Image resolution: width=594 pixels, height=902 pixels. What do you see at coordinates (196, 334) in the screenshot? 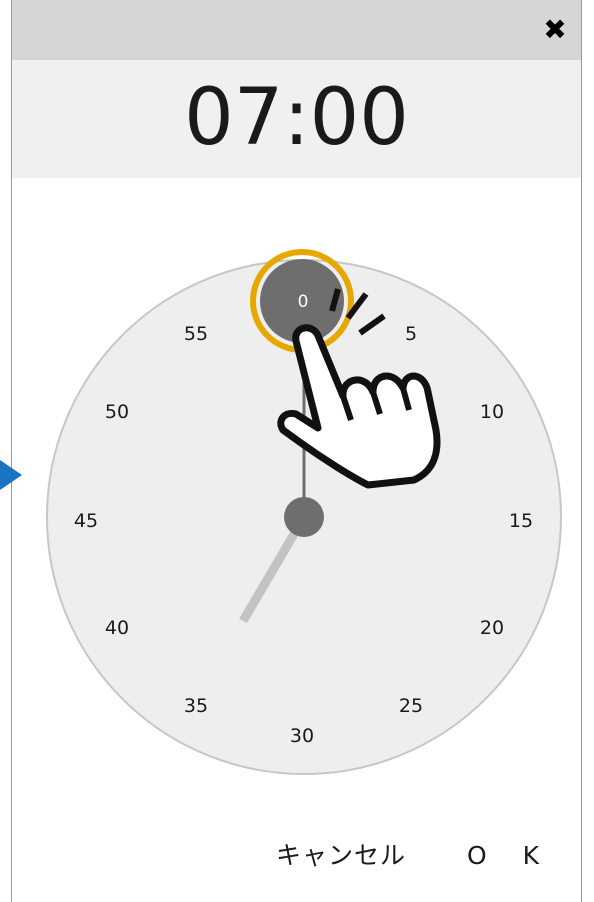
I see `minute-label-55: 55` at bounding box center [196, 334].